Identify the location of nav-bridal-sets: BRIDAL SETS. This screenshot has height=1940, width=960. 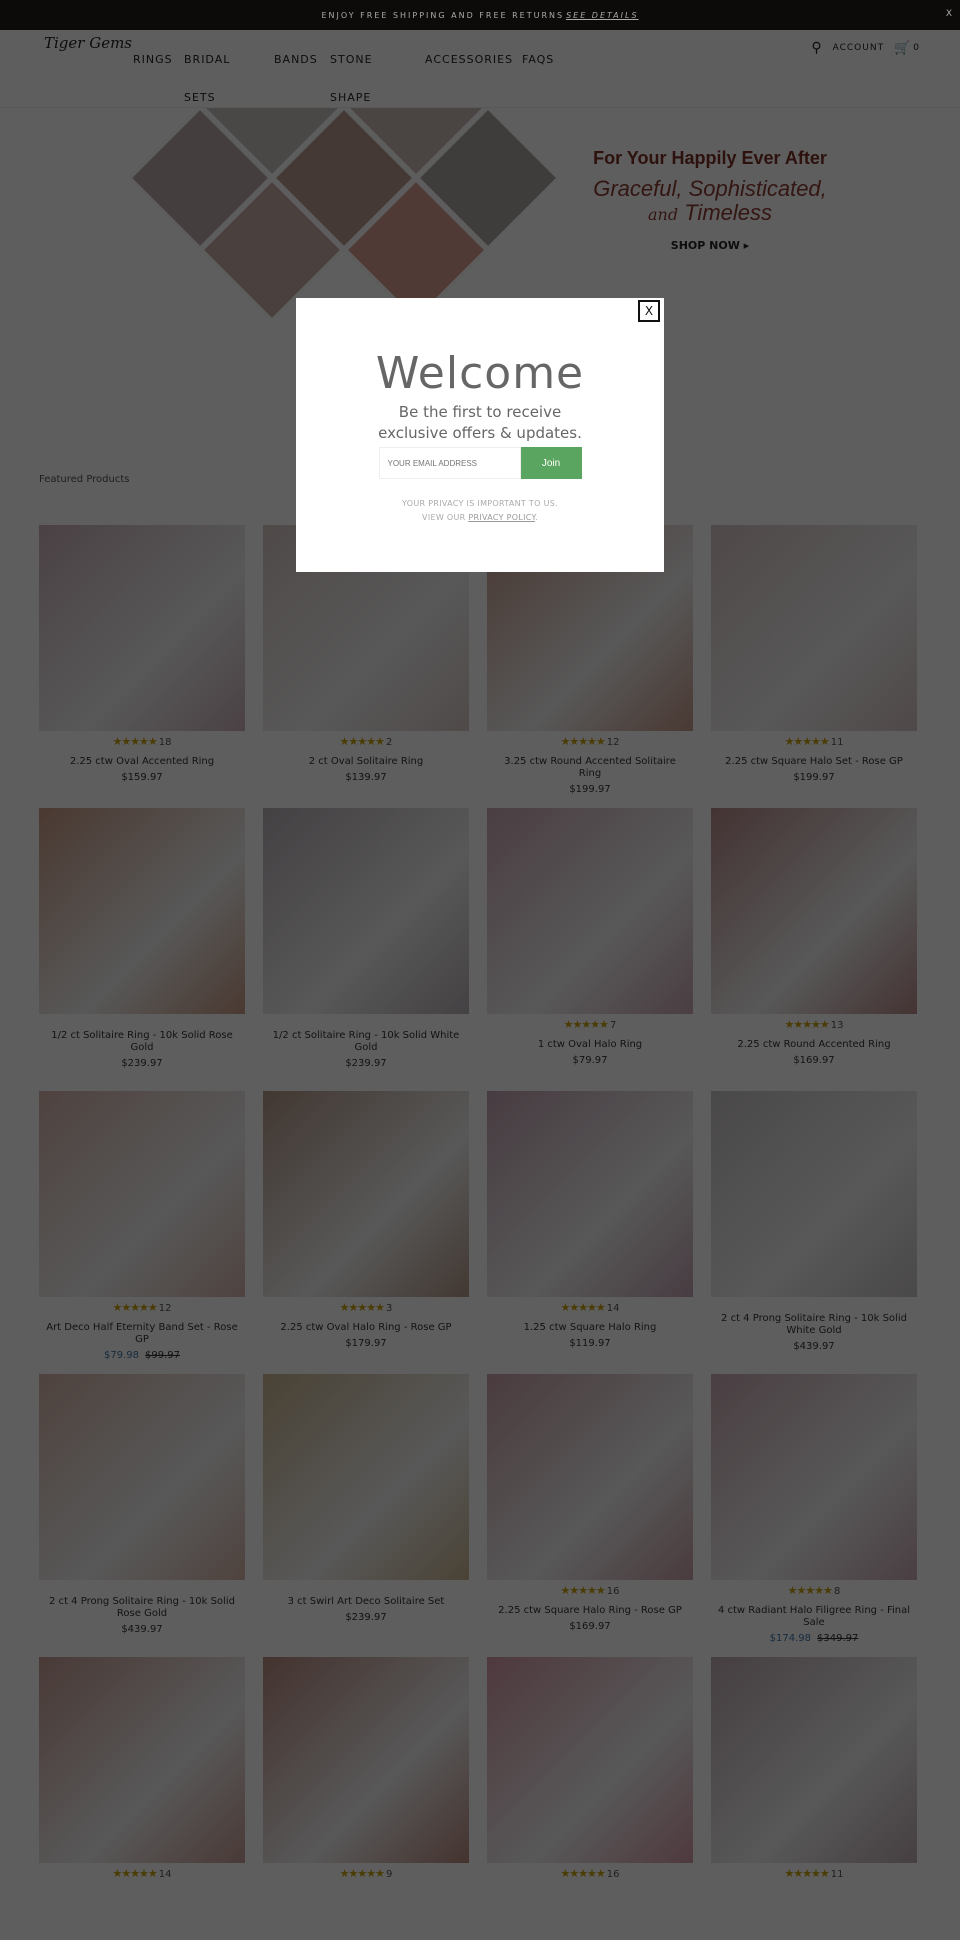
(207, 79).